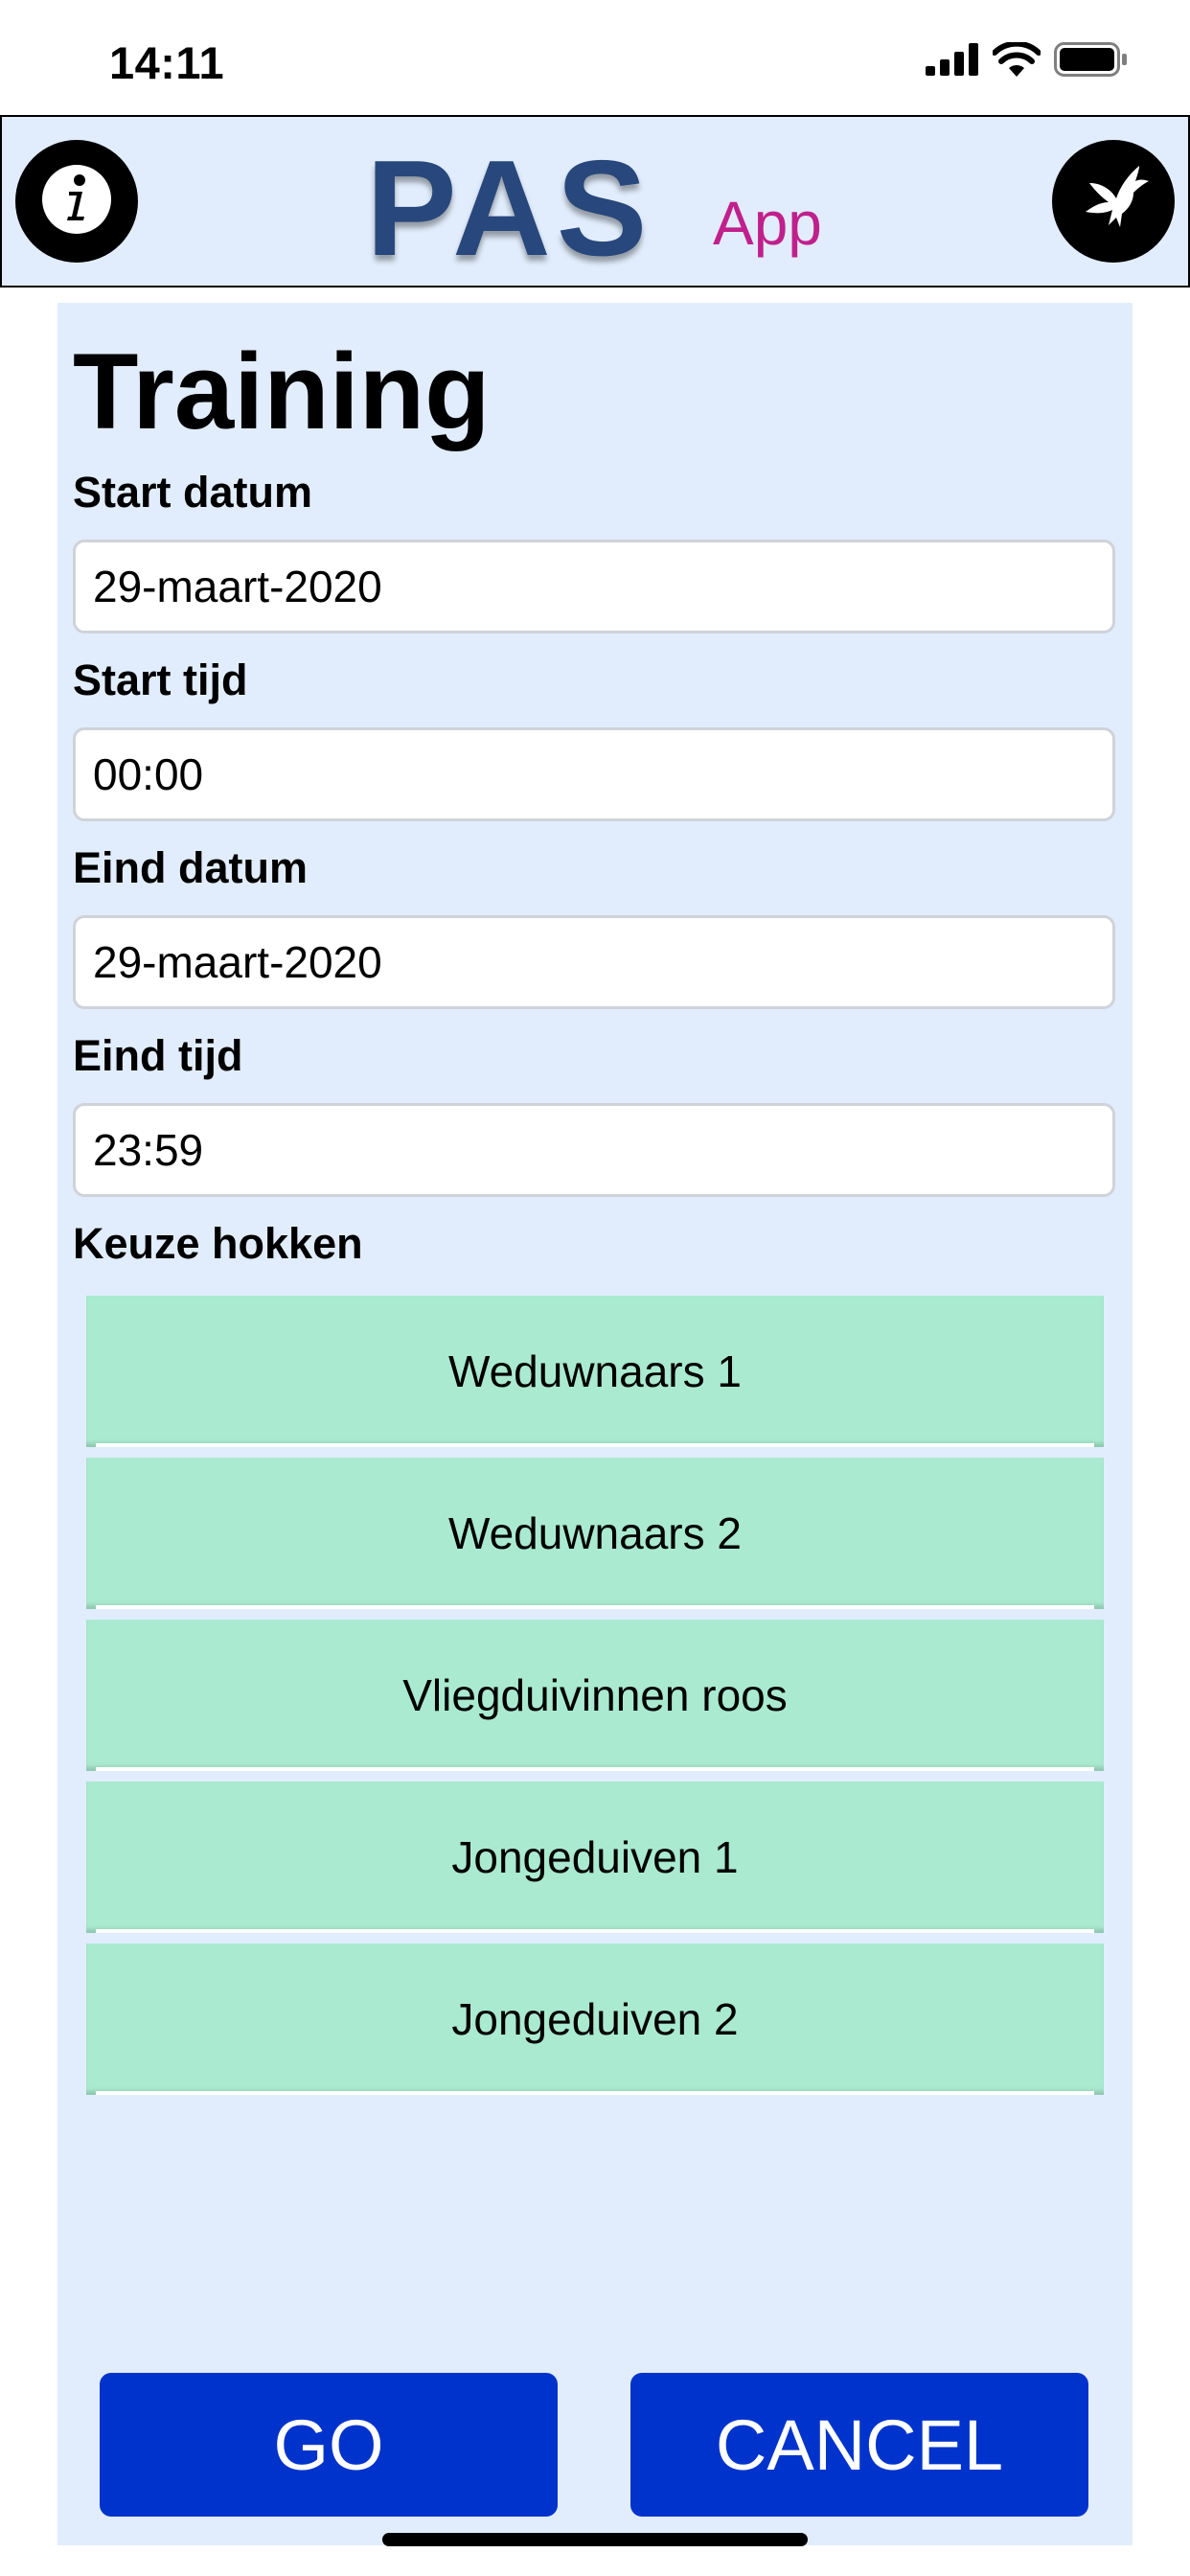 This screenshot has height=2576, width=1190. Describe the element at coordinates (594, 586) in the screenshot. I see `start-date-field` at that location.